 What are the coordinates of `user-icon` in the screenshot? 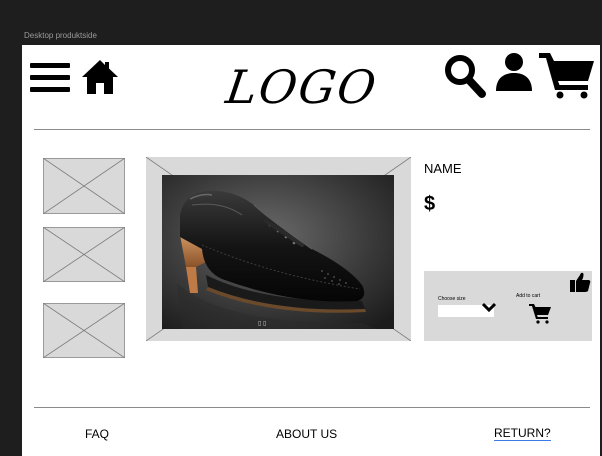 It's located at (514, 72).